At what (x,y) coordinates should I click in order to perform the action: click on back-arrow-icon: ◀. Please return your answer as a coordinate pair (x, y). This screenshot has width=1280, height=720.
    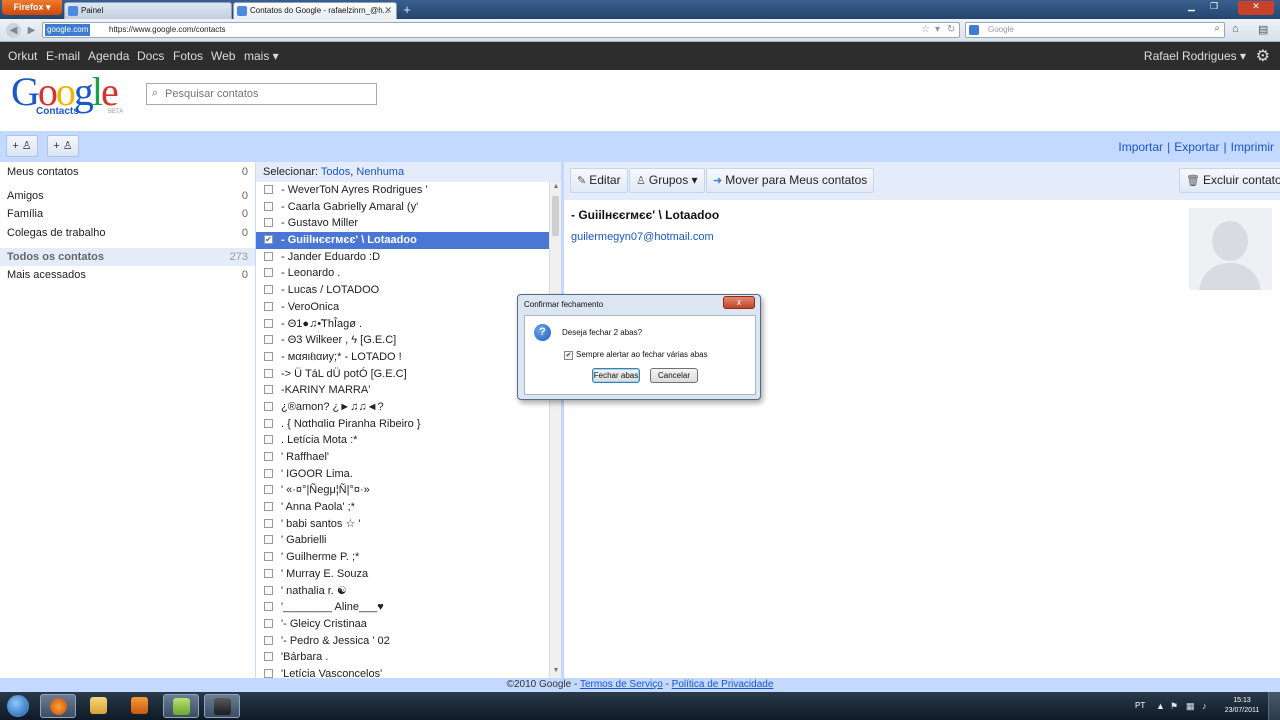
    Looking at the image, I should click on (13, 30).